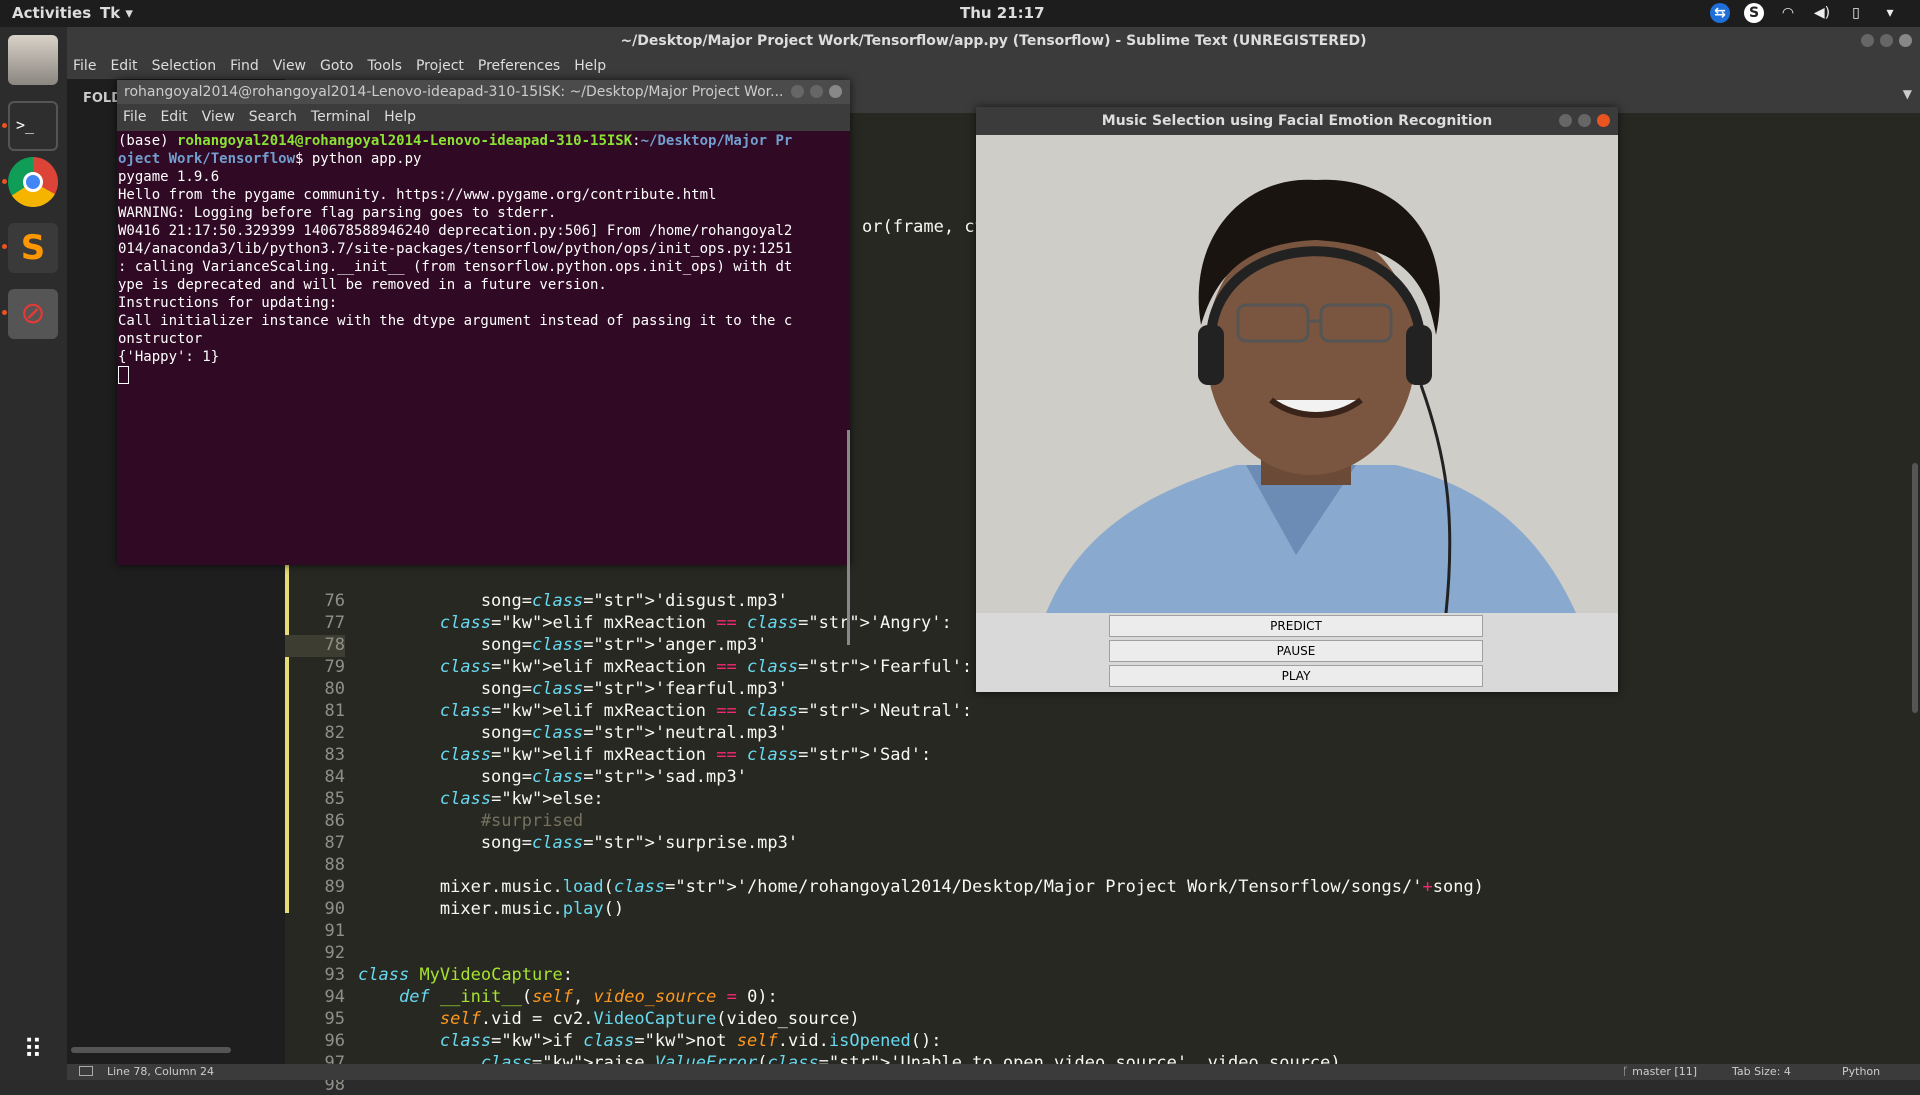  Describe the element at coordinates (33, 60) in the screenshot. I see `files-icon` at that location.